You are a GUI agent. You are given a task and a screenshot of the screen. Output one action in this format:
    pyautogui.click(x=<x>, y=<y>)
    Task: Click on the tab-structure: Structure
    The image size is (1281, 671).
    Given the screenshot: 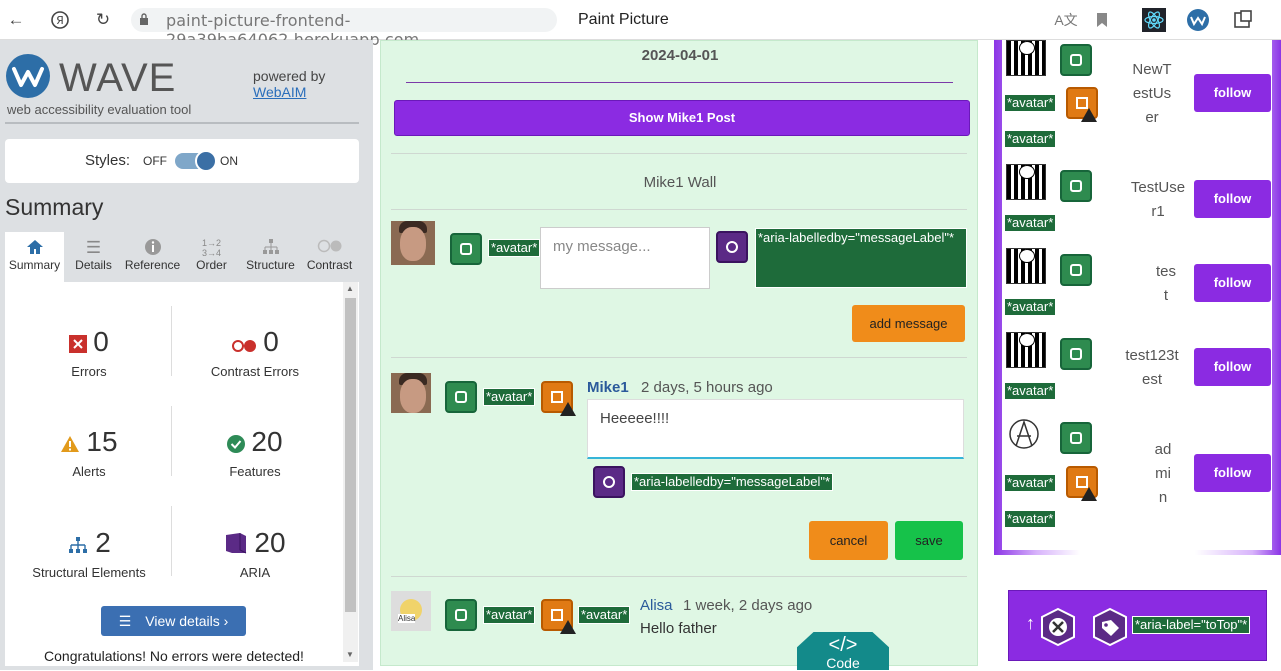 What is the action you would take?
    pyautogui.click(x=270, y=257)
    